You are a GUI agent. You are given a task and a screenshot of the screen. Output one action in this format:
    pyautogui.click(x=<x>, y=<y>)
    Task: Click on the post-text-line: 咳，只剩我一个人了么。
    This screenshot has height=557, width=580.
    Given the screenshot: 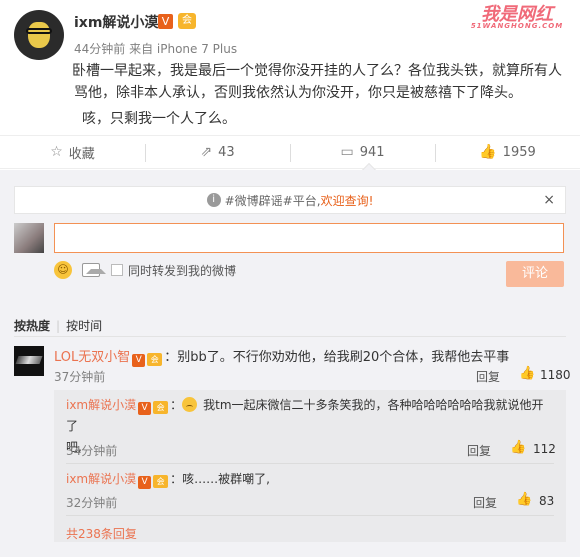 What is the action you would take?
    pyautogui.click(x=159, y=119)
    